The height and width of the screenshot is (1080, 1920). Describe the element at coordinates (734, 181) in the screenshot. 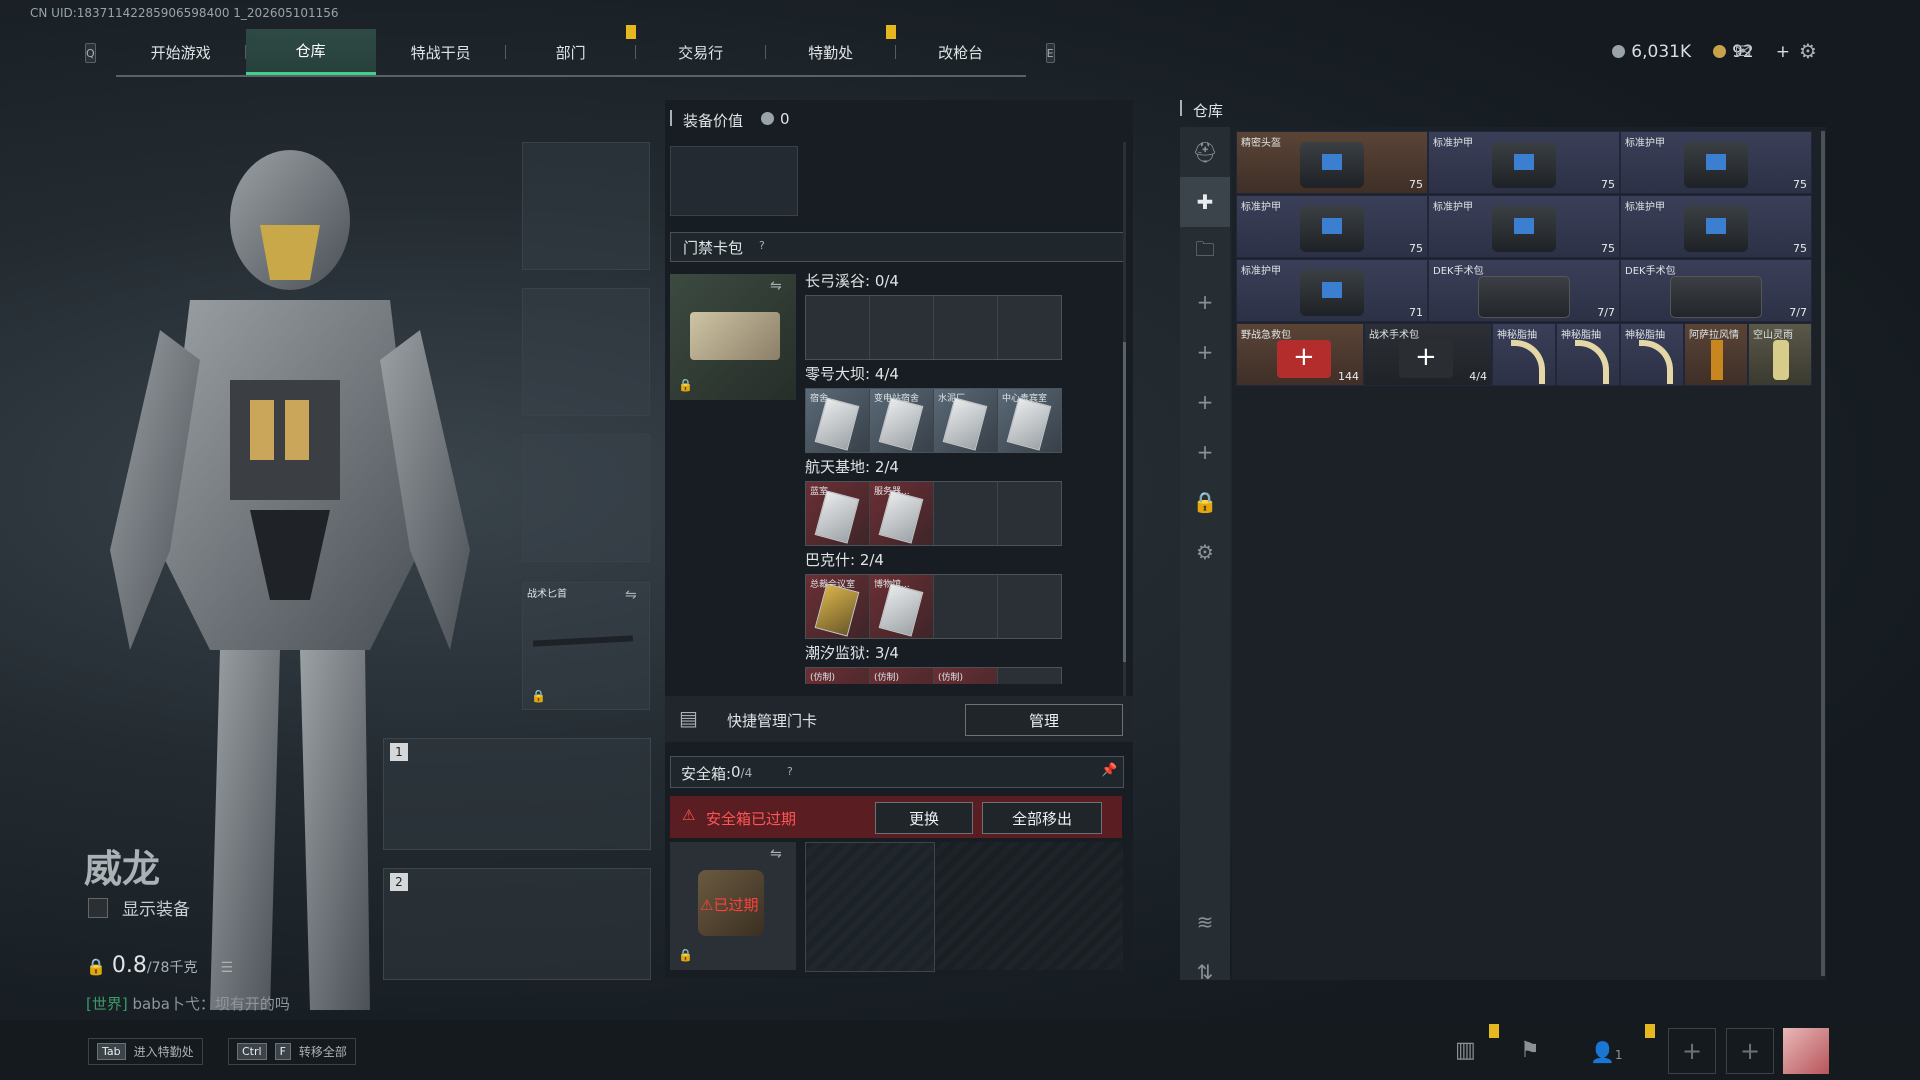

I see `backpack-slot` at that location.